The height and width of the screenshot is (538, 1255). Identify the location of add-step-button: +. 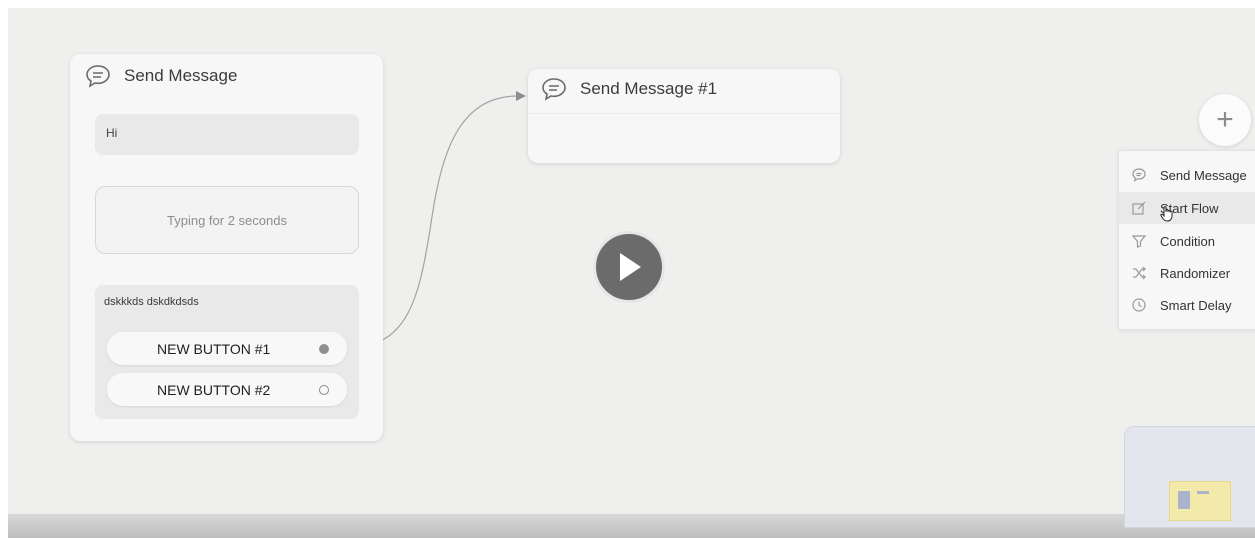
(1225, 120).